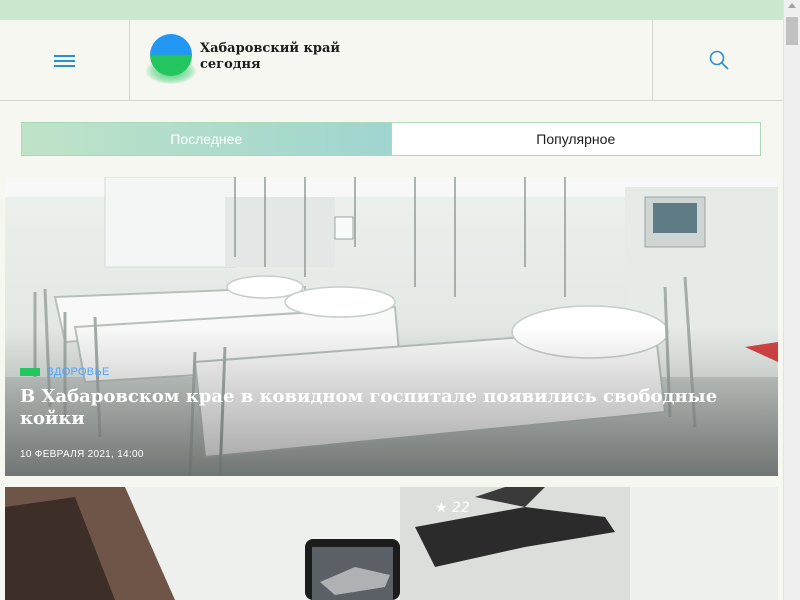 This screenshot has height=600, width=800. Describe the element at coordinates (171, 59) in the screenshot. I see `logo-emblem-icon` at that location.